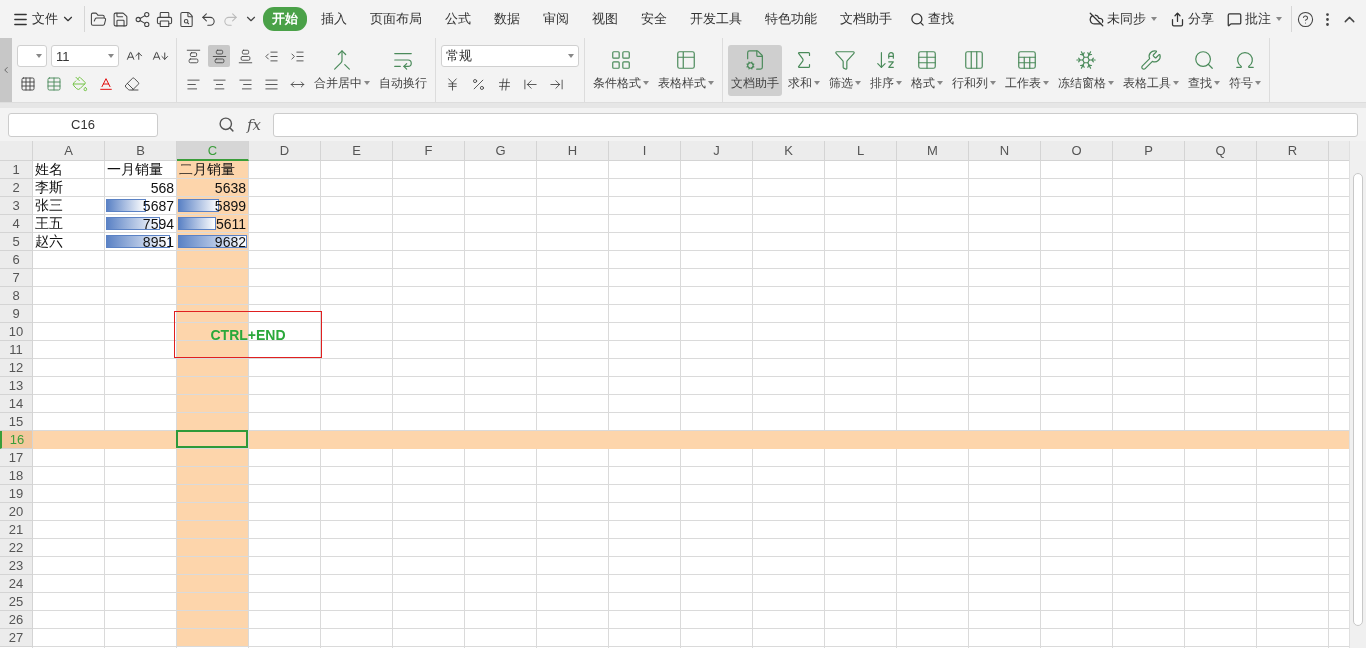 The height and width of the screenshot is (648, 1366). I want to click on row-header: 12, so click(16, 368).